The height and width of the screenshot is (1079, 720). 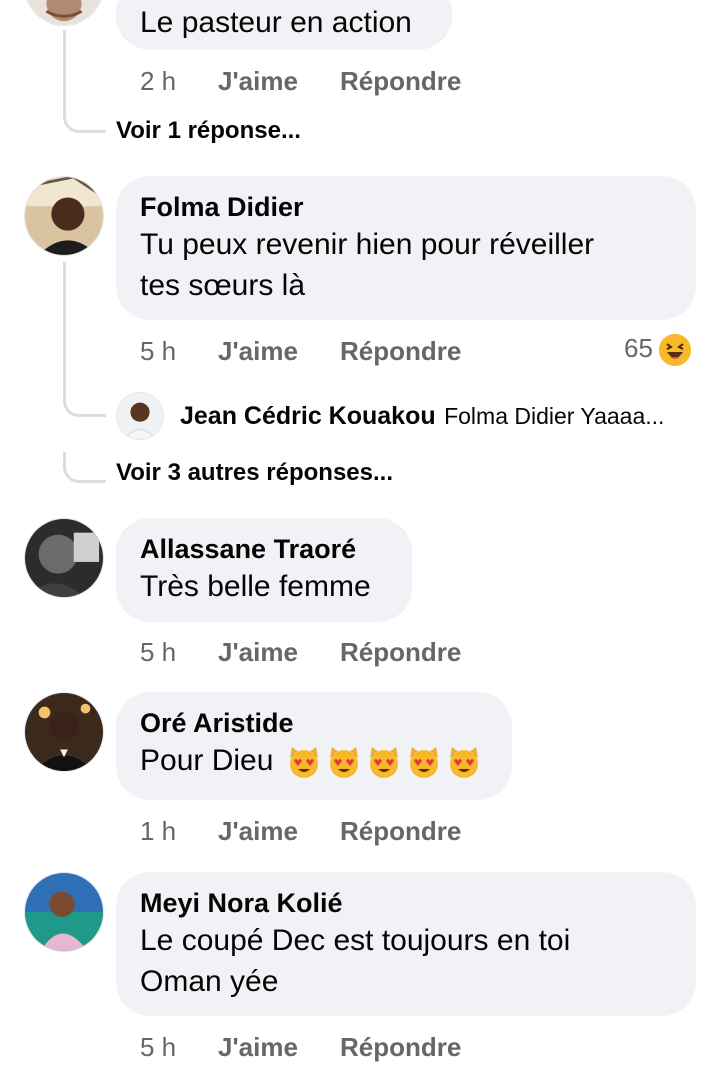 I want to click on comment-author: Allassane Traoré, so click(x=264, y=549).